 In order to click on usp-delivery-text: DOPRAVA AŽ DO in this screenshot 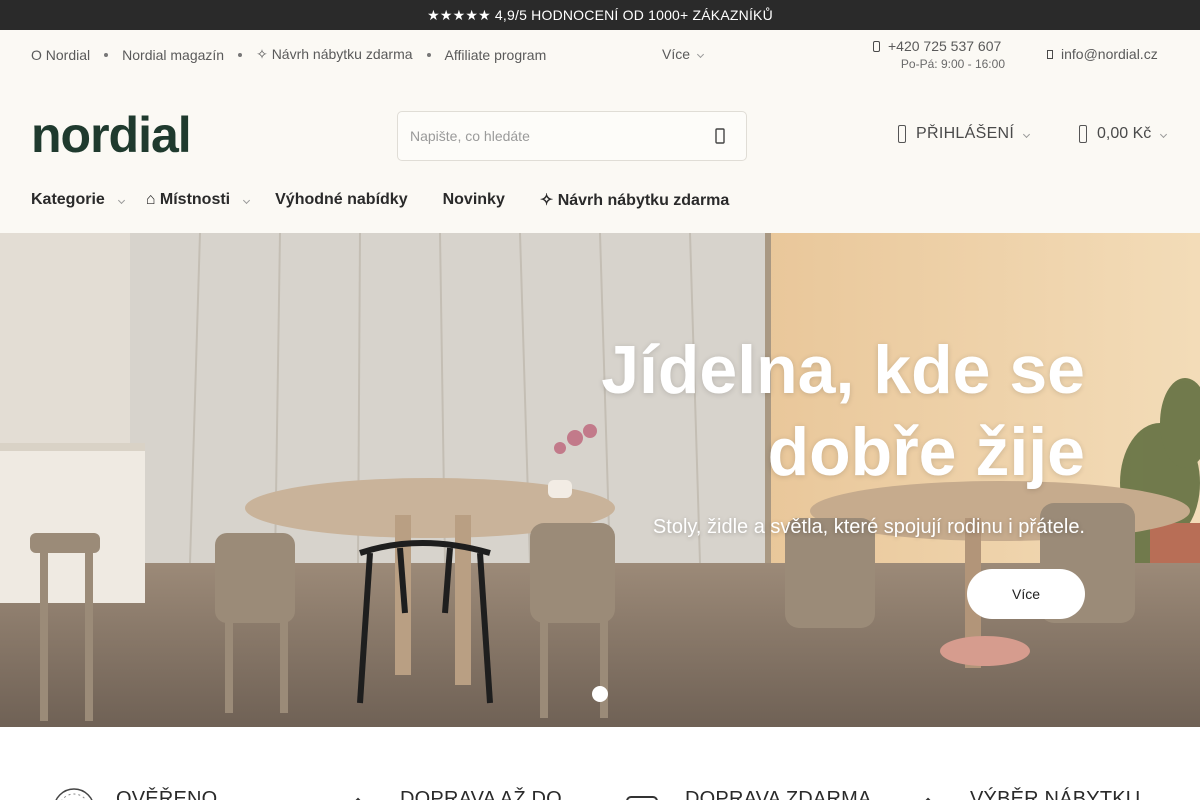, I will do `click(481, 794)`.